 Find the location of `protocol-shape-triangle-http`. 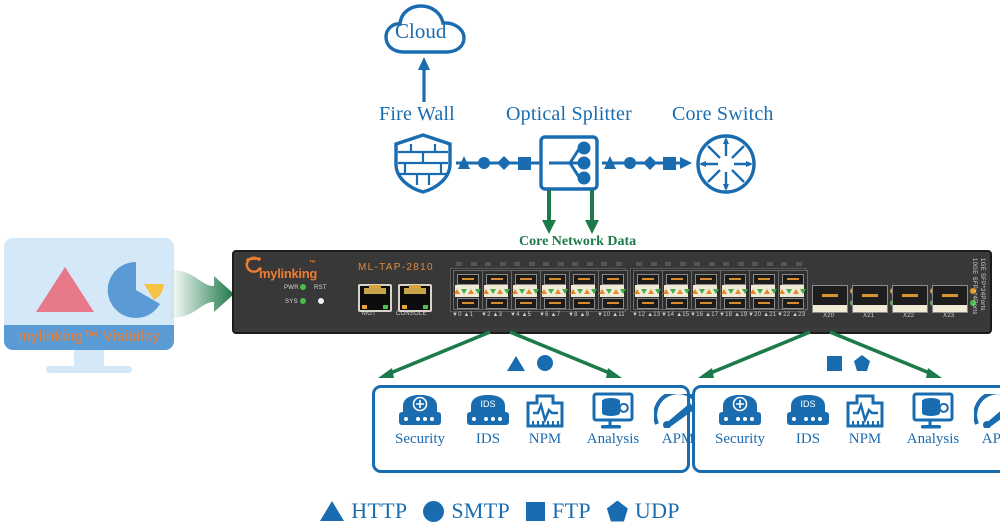

protocol-shape-triangle-http is located at coordinates (516, 363).